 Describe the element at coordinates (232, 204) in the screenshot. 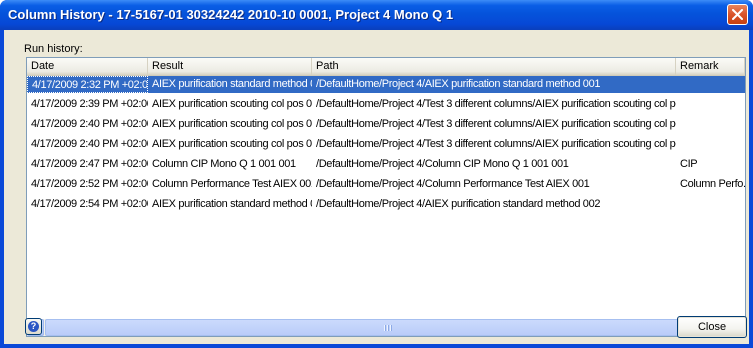

I see `cell-result: AIEX purification standard method 002` at that location.